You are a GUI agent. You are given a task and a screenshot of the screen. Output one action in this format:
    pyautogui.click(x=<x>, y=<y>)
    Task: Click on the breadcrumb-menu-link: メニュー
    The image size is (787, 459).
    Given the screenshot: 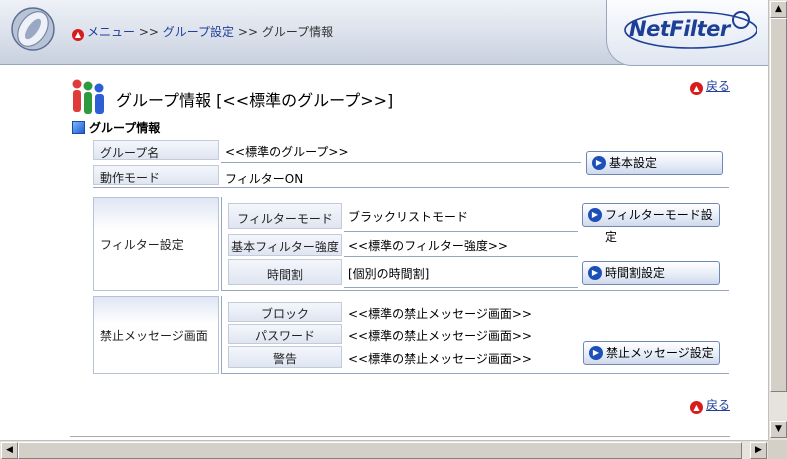 What is the action you would take?
    pyautogui.click(x=111, y=32)
    